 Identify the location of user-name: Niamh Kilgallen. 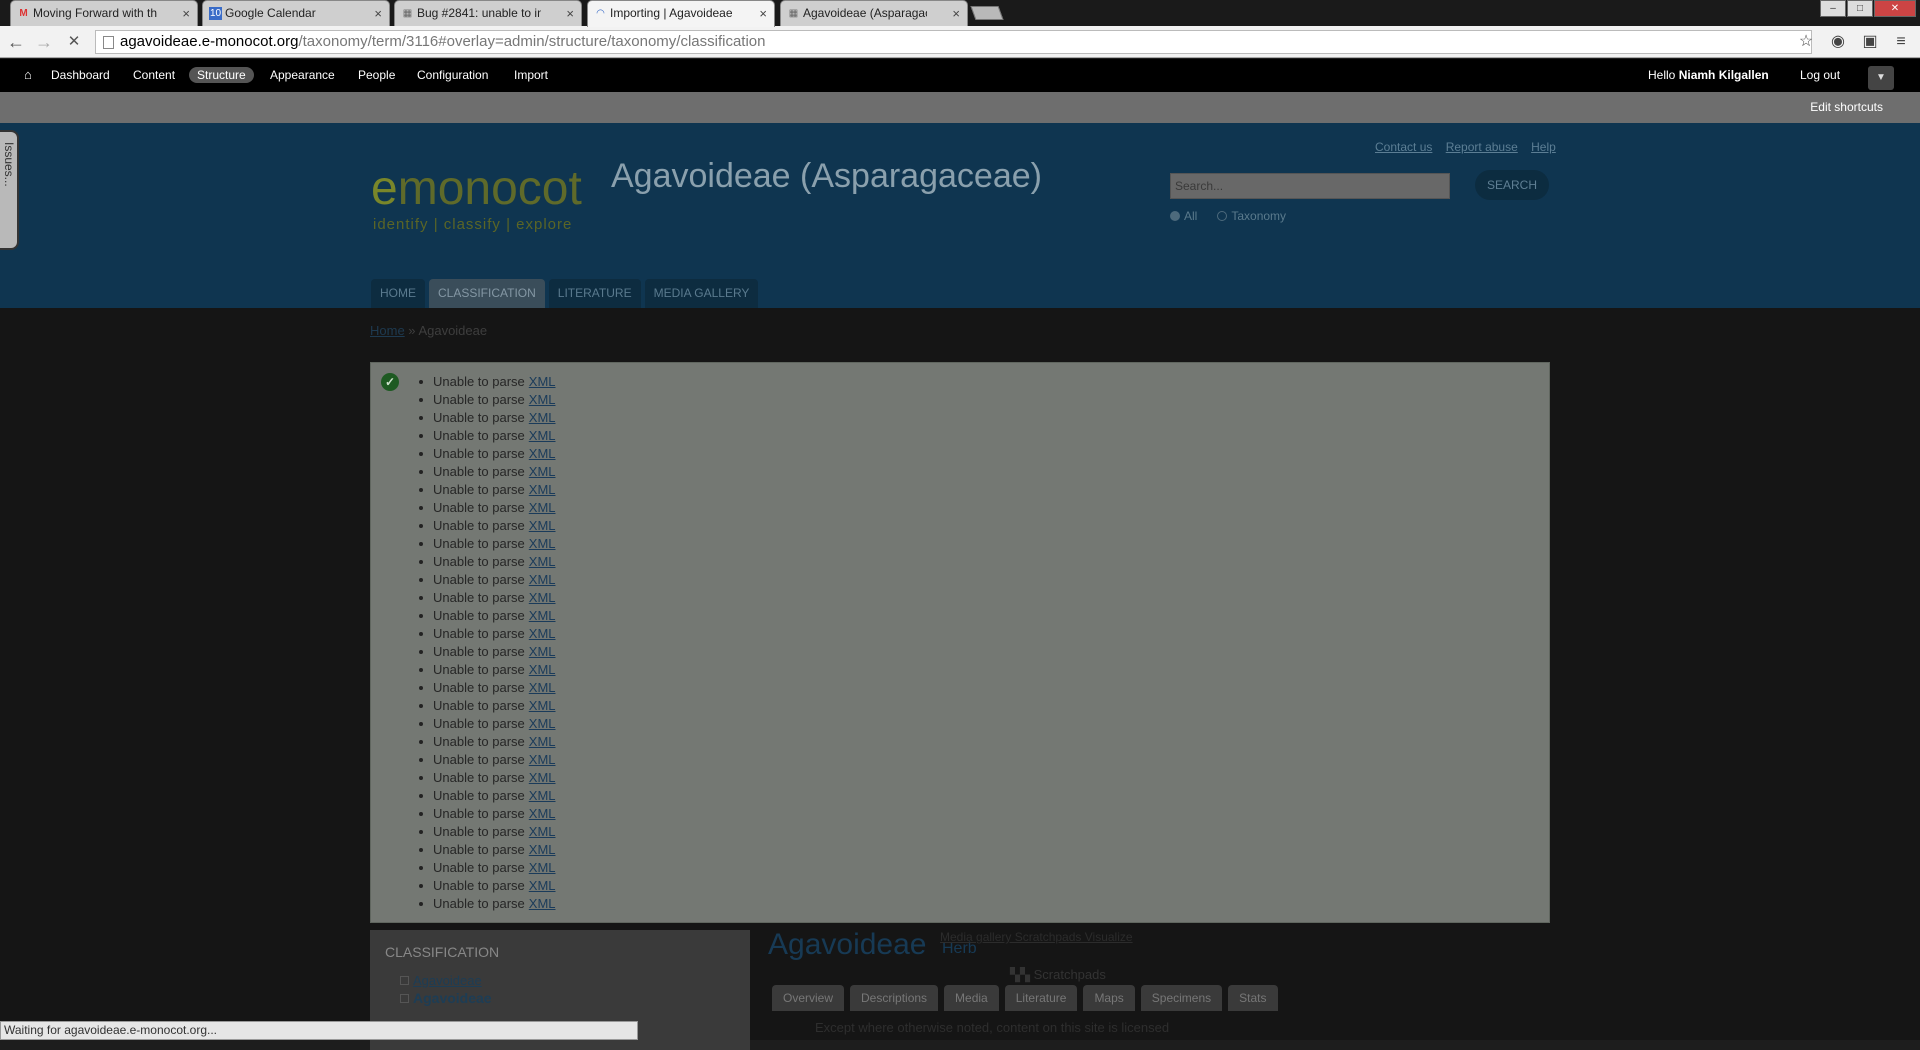
(1724, 75).